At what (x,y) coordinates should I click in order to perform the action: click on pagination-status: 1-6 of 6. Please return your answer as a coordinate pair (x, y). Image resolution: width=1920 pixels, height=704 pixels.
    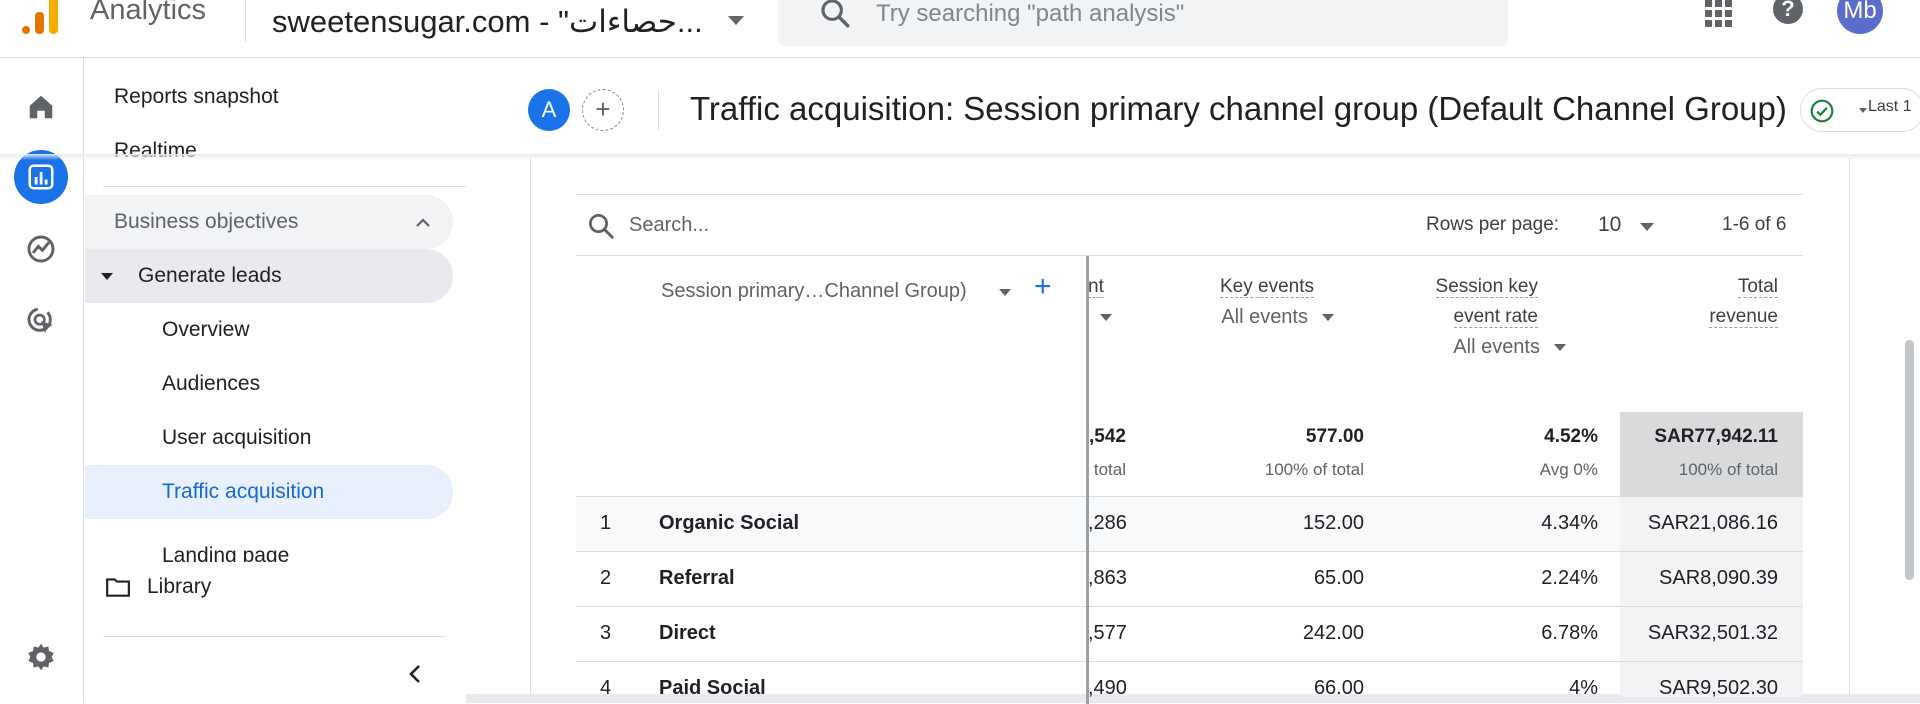
    Looking at the image, I should click on (1754, 224).